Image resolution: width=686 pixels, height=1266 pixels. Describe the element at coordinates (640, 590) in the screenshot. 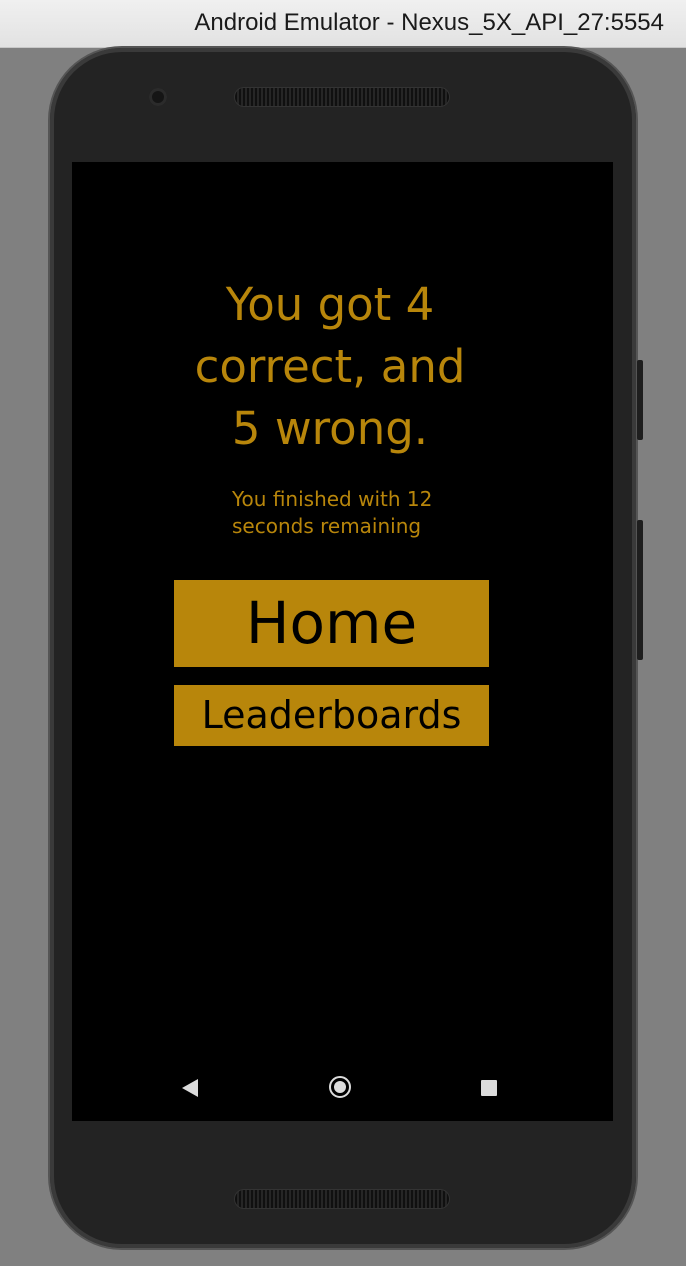

I see `power-button` at that location.